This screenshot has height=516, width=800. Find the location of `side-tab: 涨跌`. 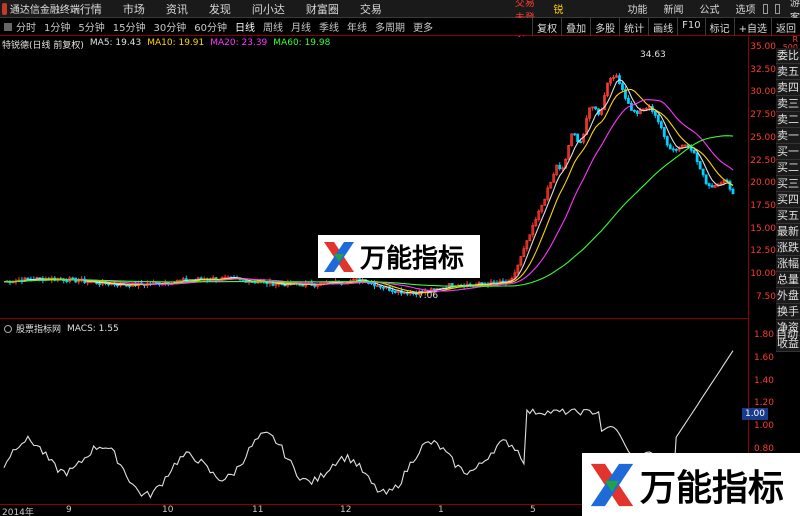

side-tab: 涨跌 is located at coordinates (788, 248).